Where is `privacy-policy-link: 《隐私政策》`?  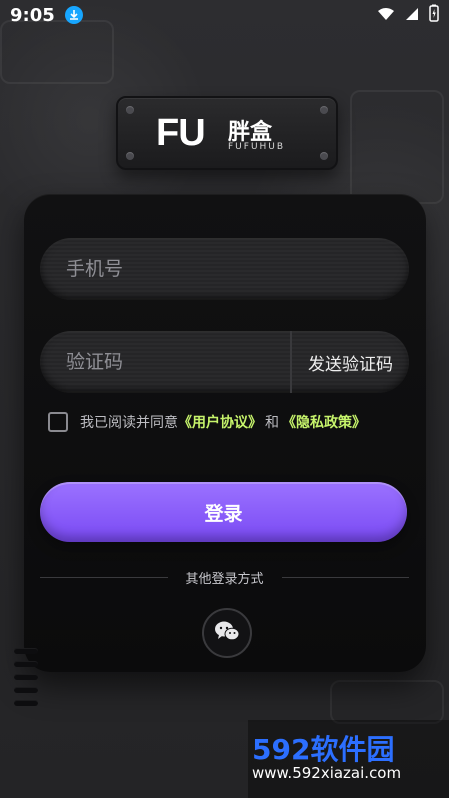 privacy-policy-link: 《隐私政策》 is located at coordinates (324, 422).